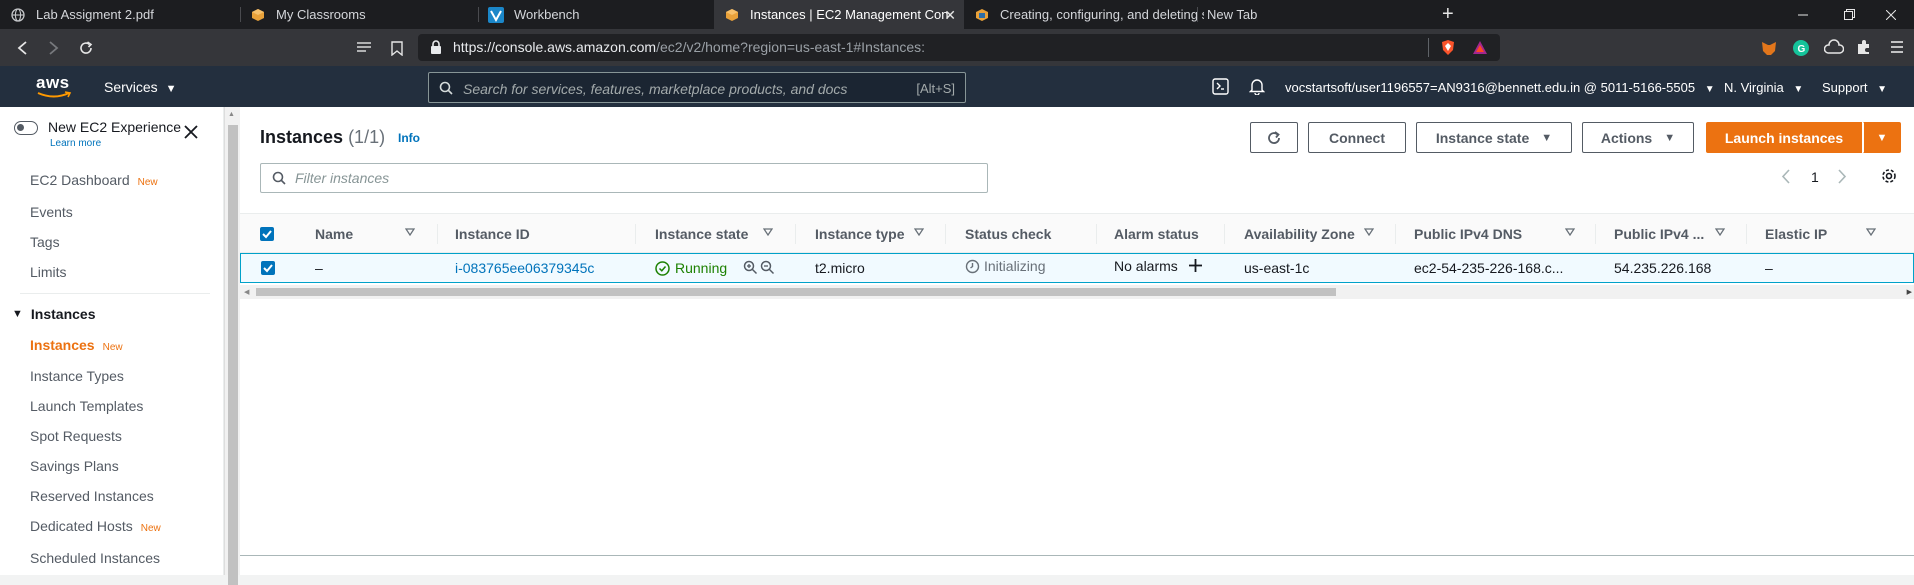 This screenshot has width=1914, height=585. Describe the element at coordinates (1448, 14) in the screenshot. I see `new-tab-button: +` at that location.